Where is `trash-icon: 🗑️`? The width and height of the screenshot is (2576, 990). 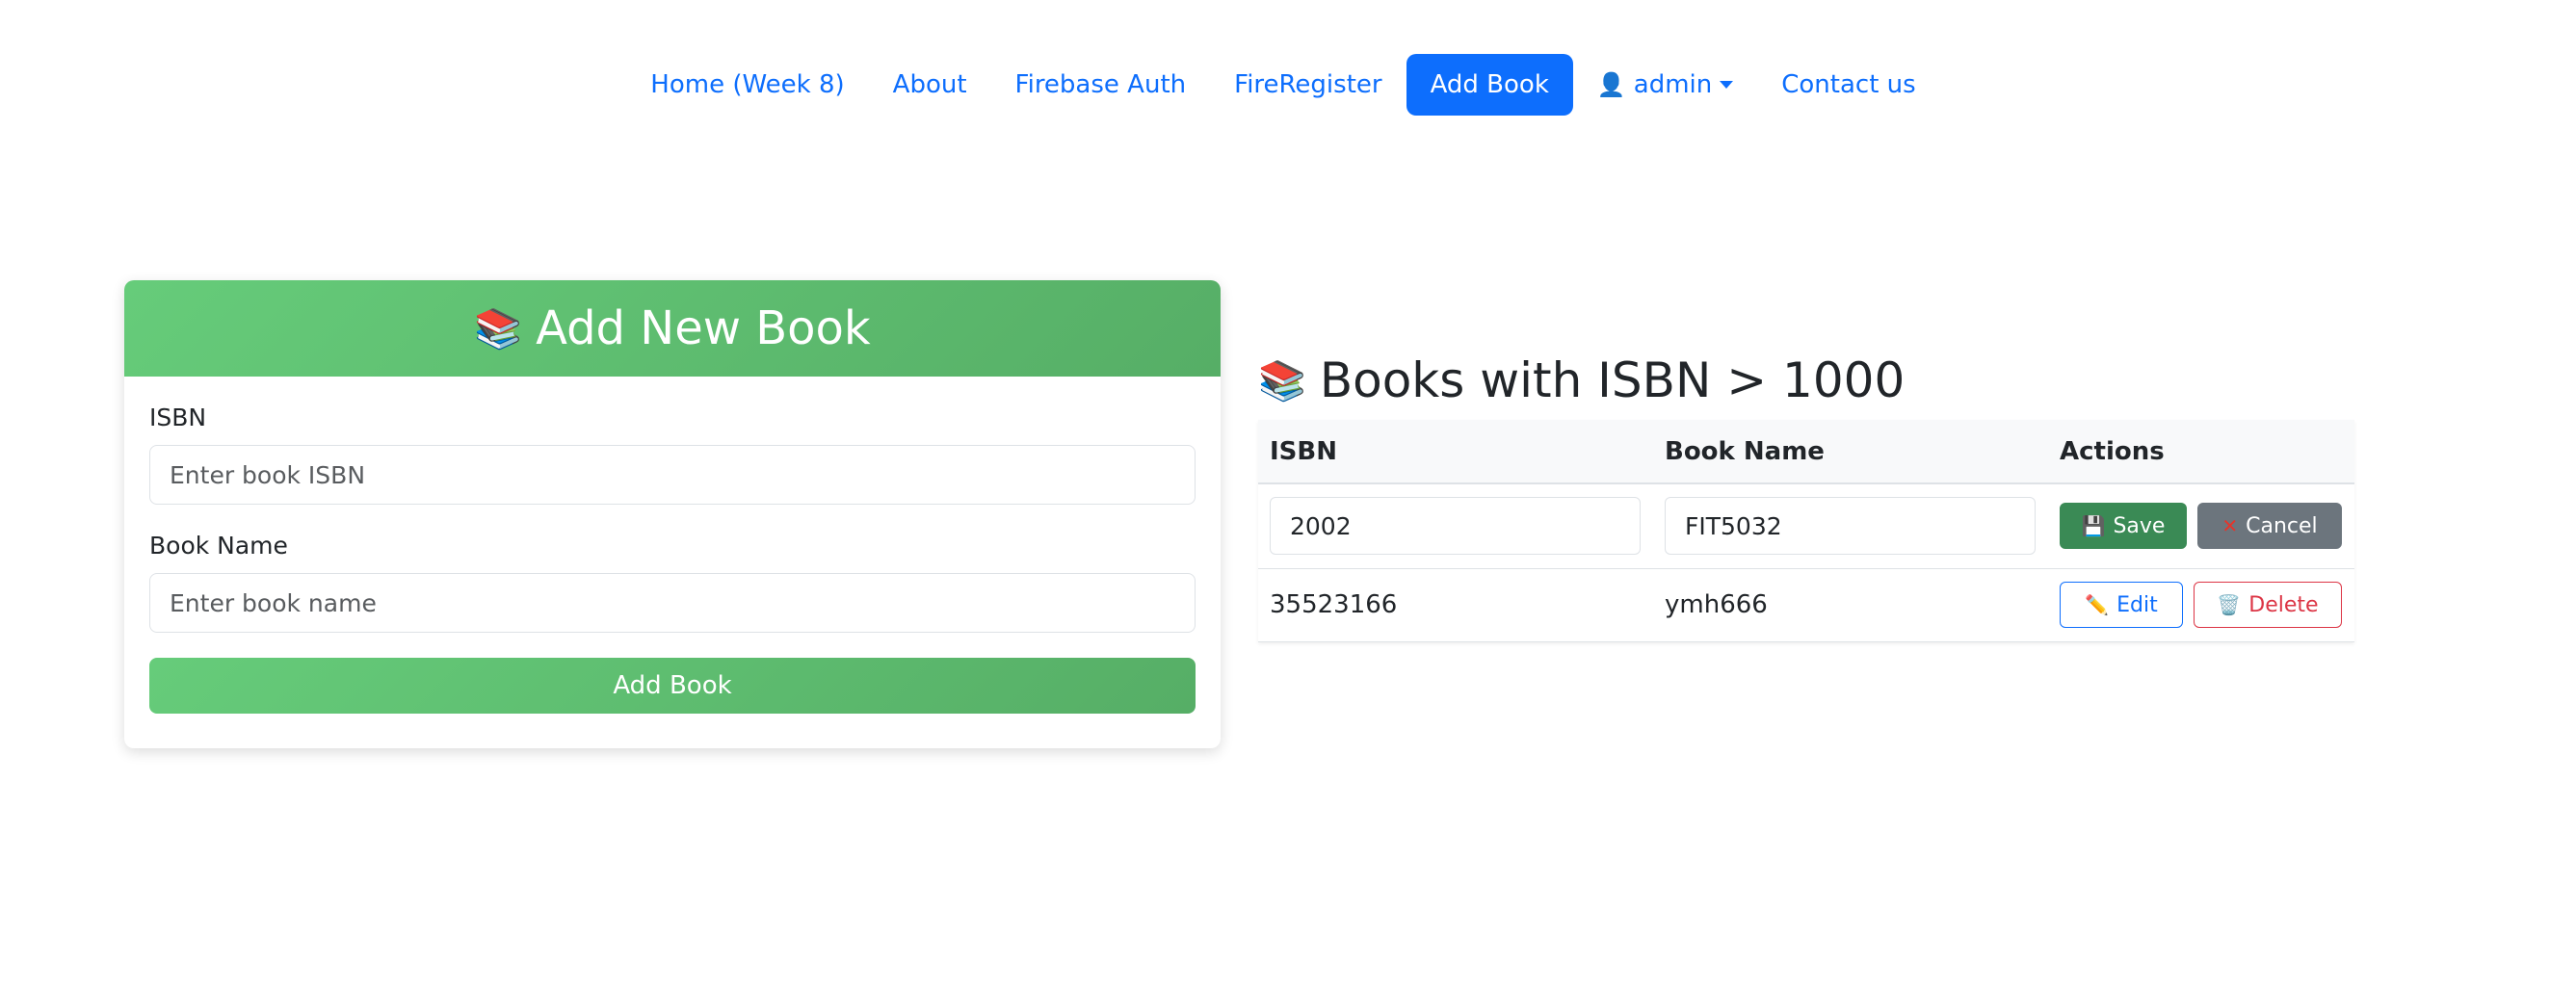 trash-icon: 🗑️ is located at coordinates (2230, 604).